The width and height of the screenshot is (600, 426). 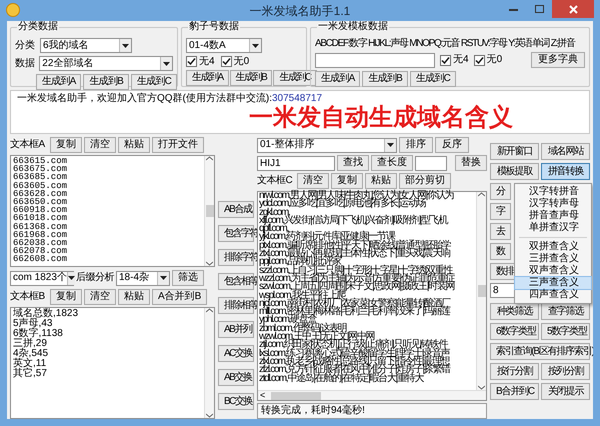 I want to click on button: 替换, so click(x=471, y=163).